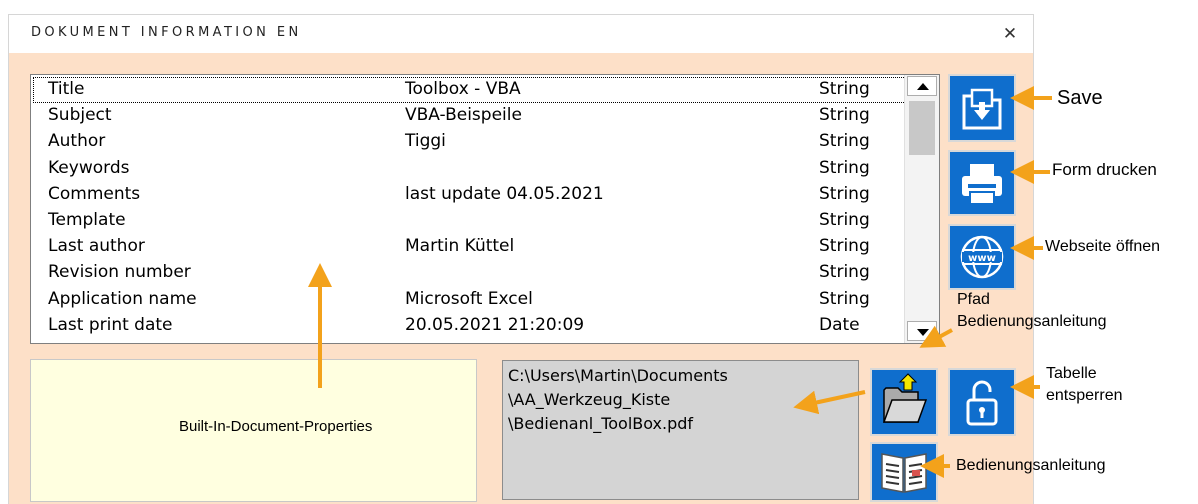 The width and height of the screenshot is (1198, 504). What do you see at coordinates (96, 246) in the screenshot?
I see `list-cell-name: Last author` at bounding box center [96, 246].